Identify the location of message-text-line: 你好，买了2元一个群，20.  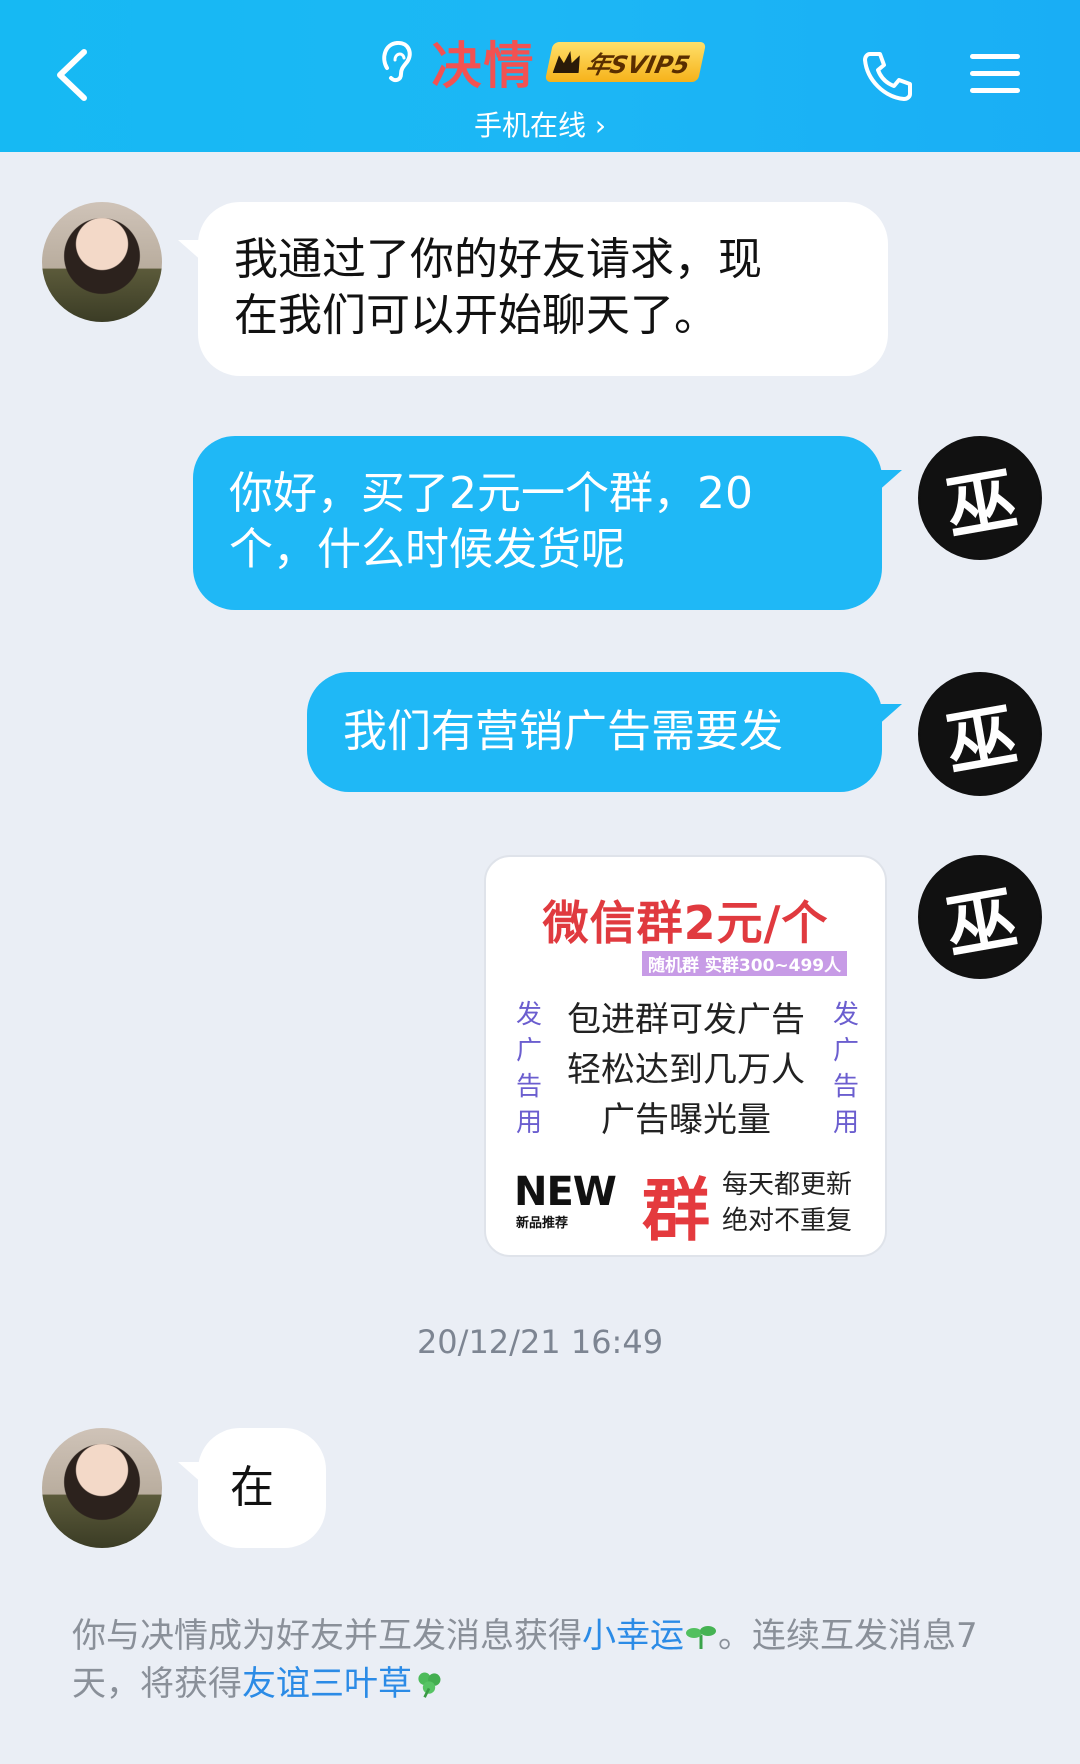
(491, 493).